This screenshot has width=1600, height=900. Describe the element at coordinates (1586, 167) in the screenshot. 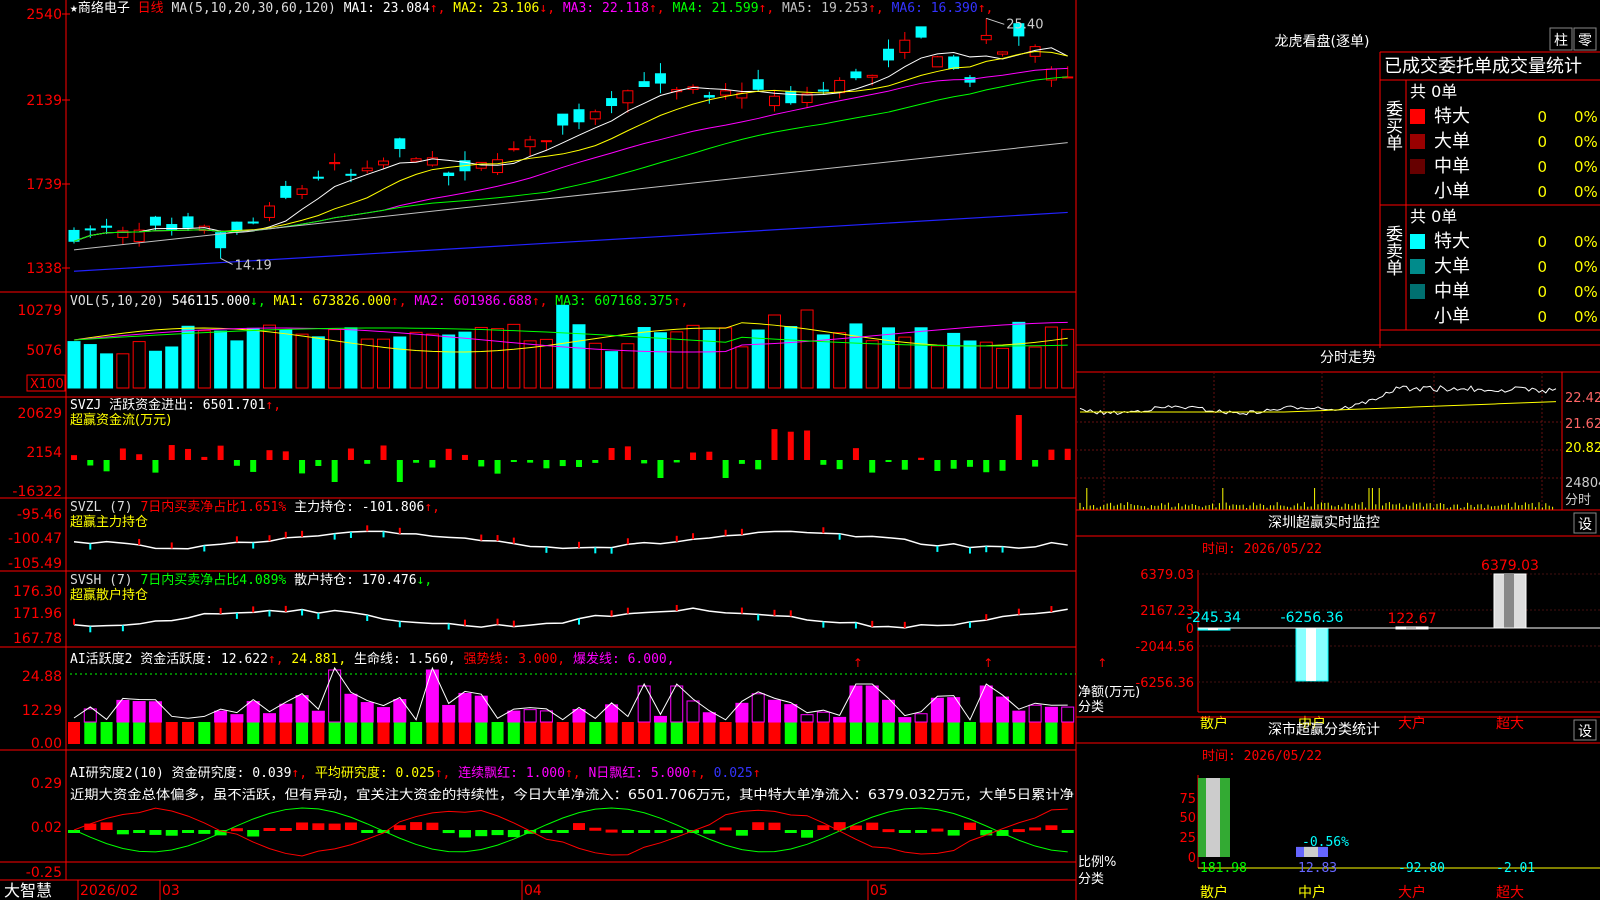

I see `buy-row-pct: 0%` at that location.